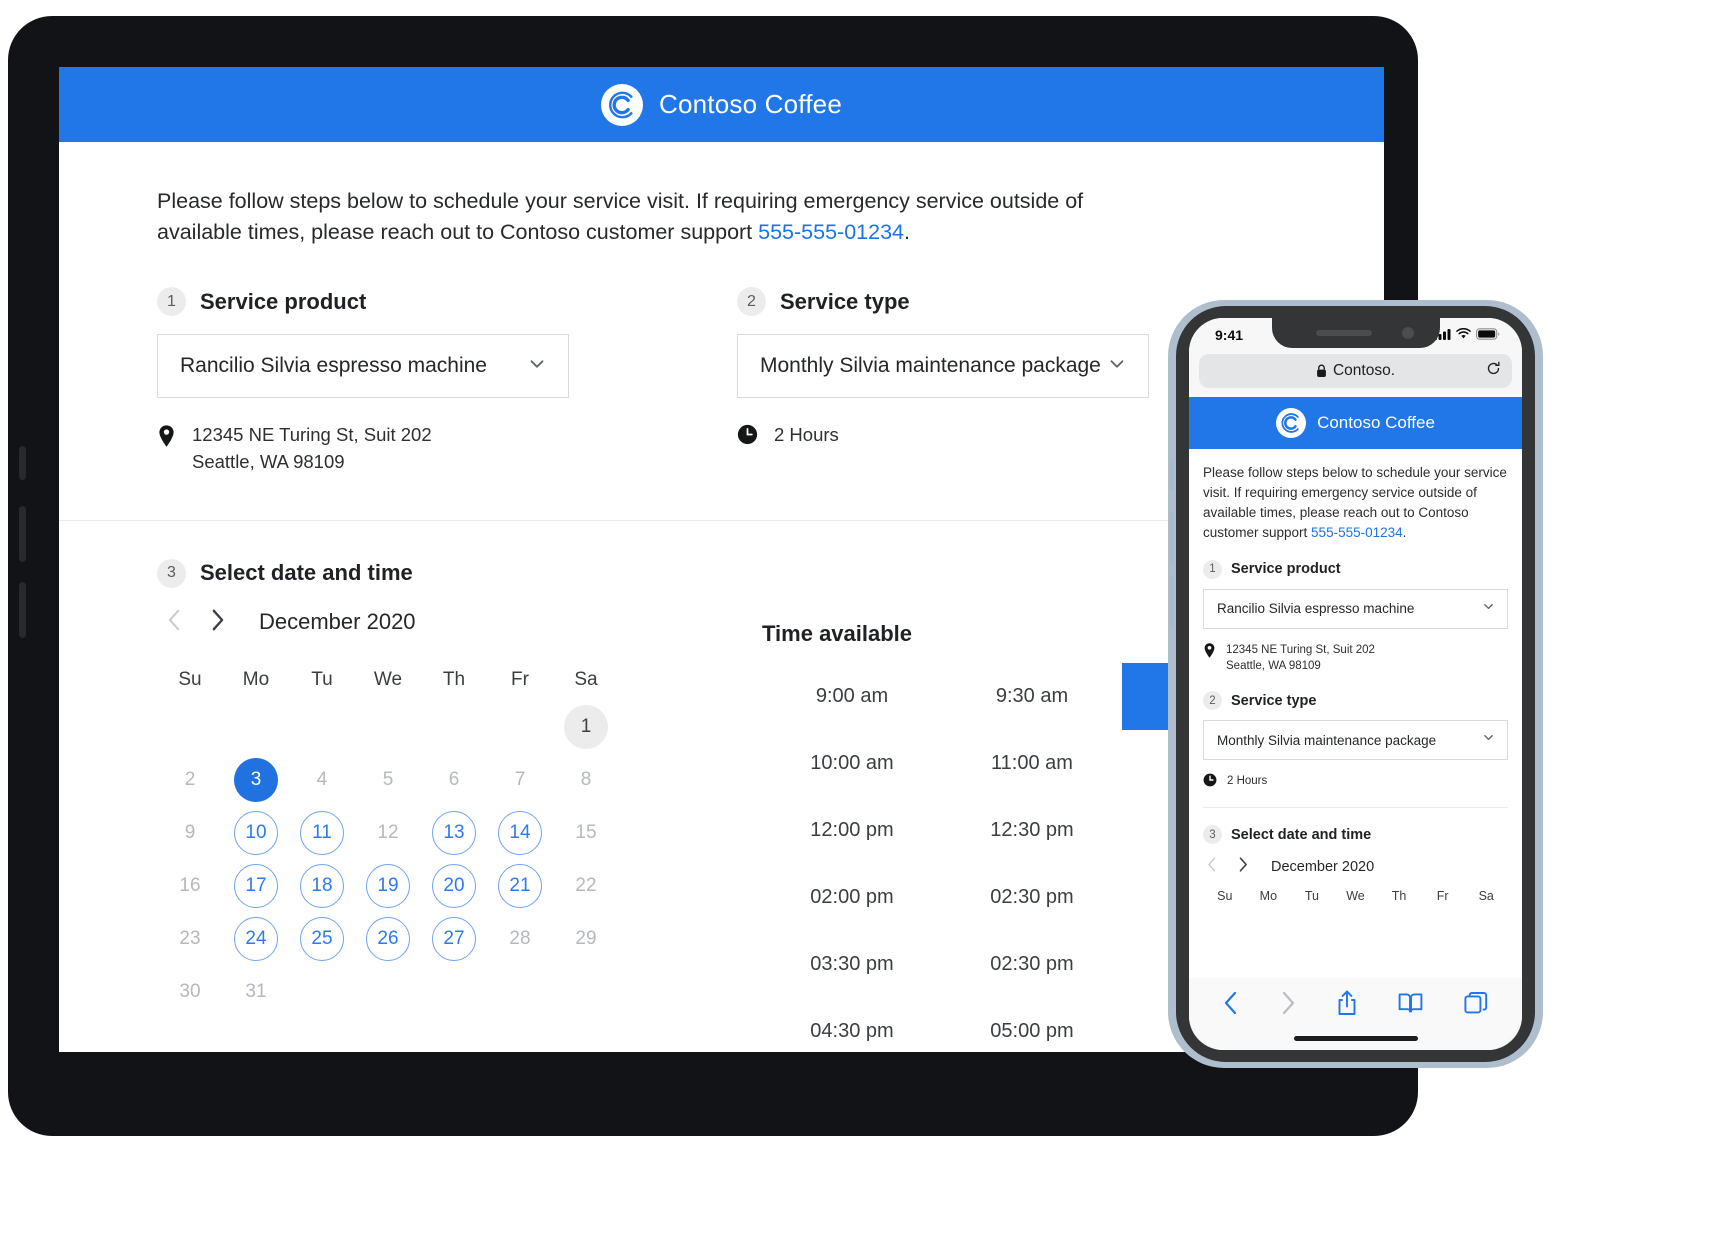 Image resolution: width=1720 pixels, height=1243 pixels. I want to click on calendar-day: 29, so click(586, 939).